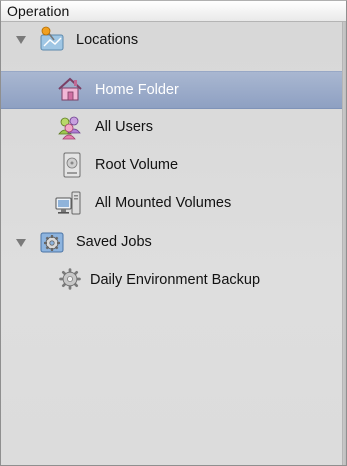  What do you see at coordinates (38, 11) in the screenshot?
I see `column-header-label: Operation` at bounding box center [38, 11].